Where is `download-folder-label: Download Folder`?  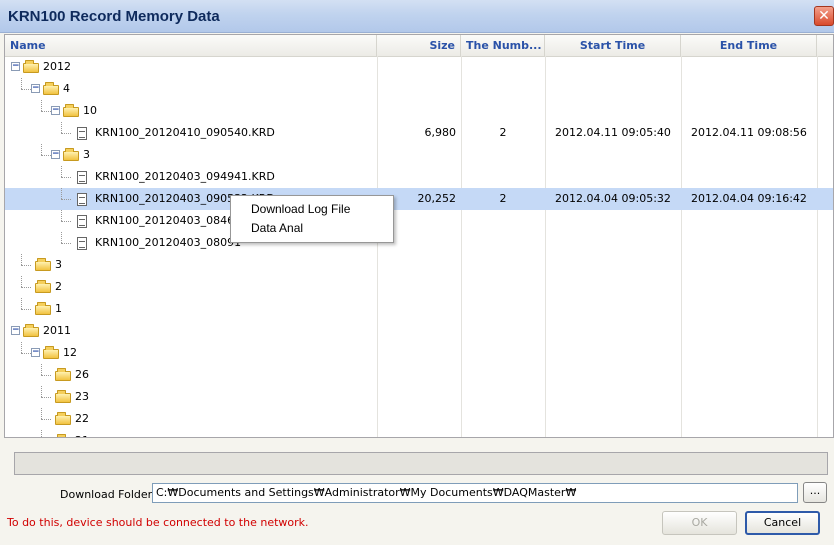
download-folder-label: Download Folder is located at coordinates (106, 494).